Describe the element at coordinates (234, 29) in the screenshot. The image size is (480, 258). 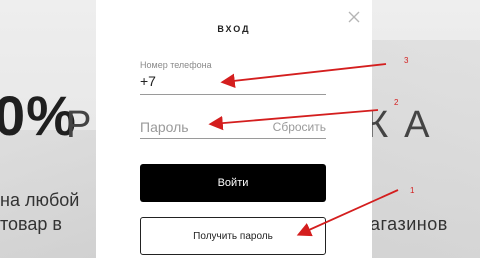
I see `modal-title: ВХОД` at that location.